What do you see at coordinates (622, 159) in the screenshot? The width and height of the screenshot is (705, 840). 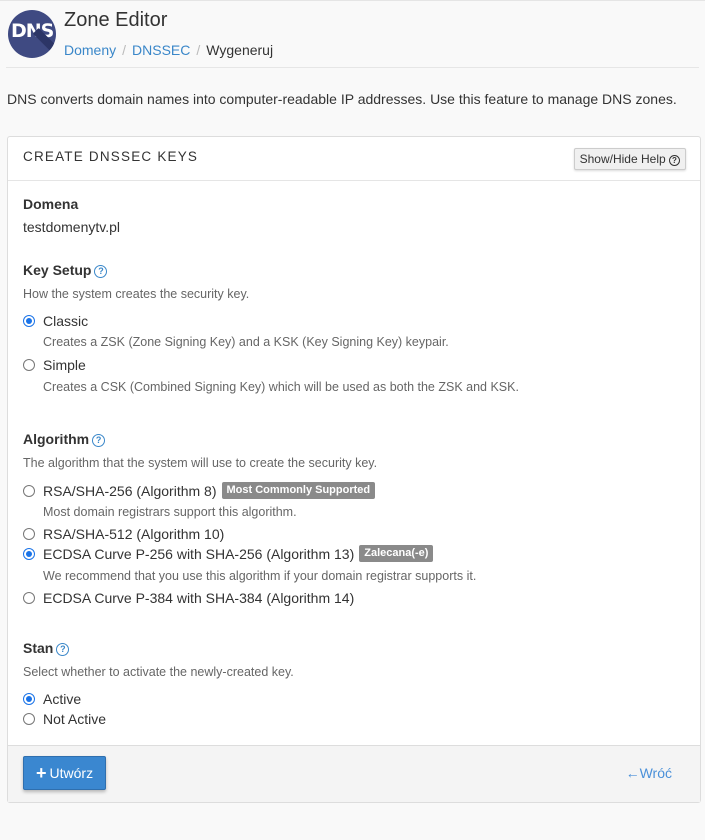 I see `help-button-label: Show/Hide Help` at bounding box center [622, 159].